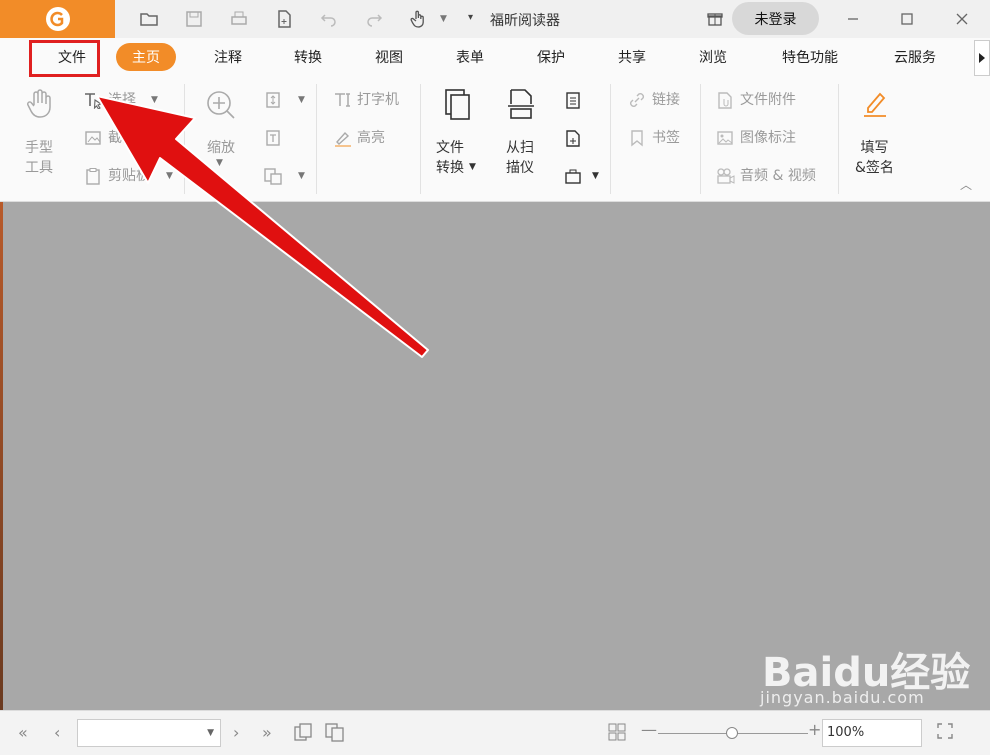  Describe the element at coordinates (962, 19) in the screenshot. I see `close-icon` at that location.